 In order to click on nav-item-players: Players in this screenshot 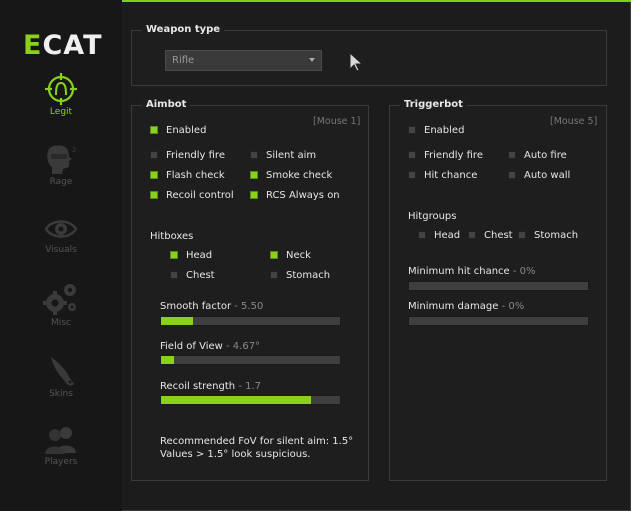, I will do `click(61, 446)`.